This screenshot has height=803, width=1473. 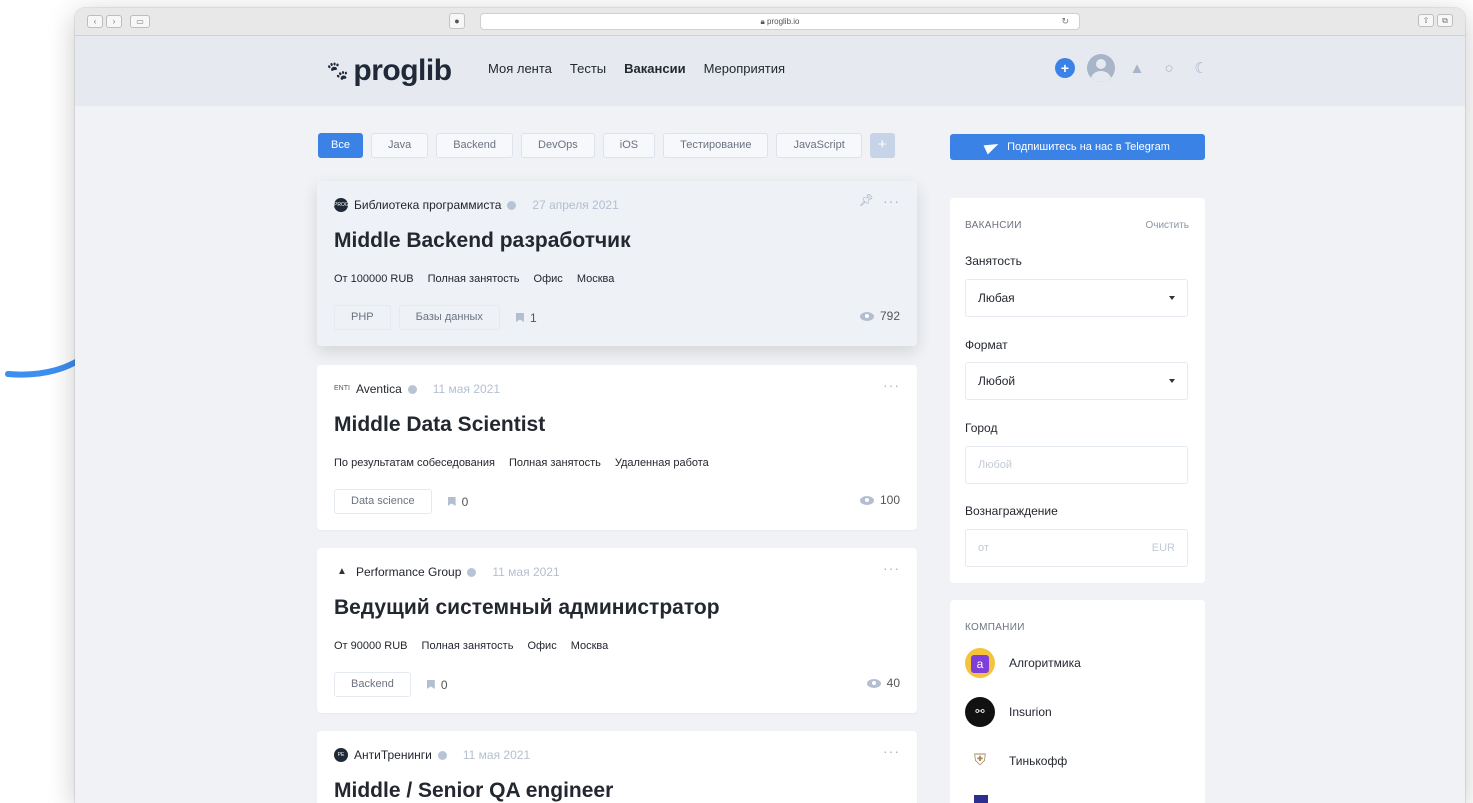 I want to click on privacy-shield-icon: ●, so click(x=457, y=21).